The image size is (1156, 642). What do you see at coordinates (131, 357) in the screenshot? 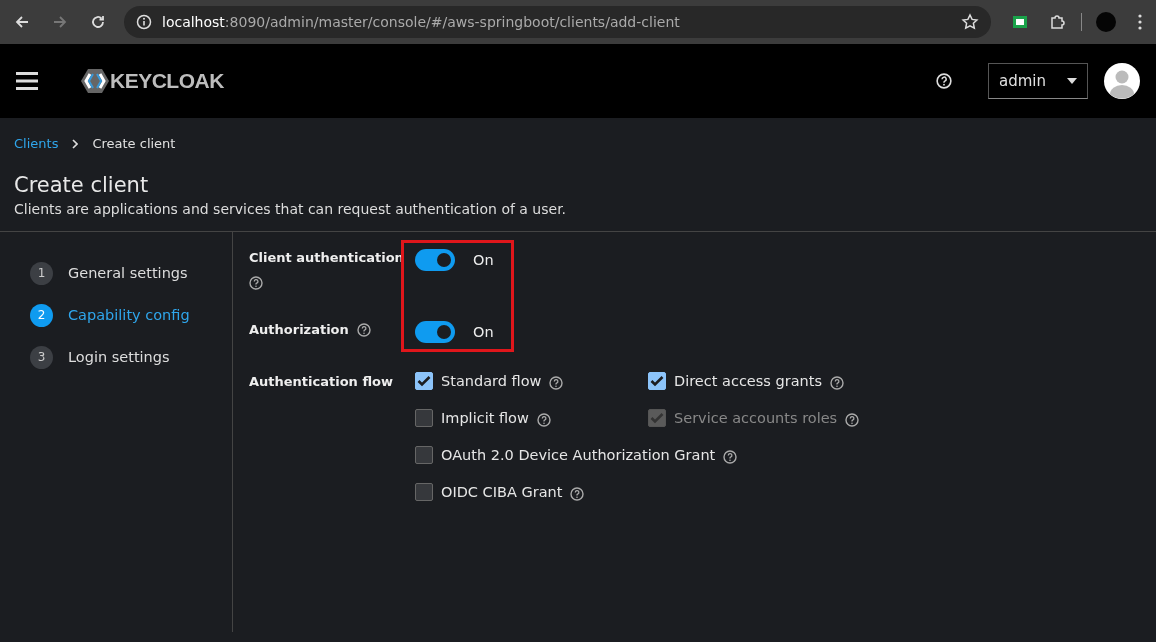
I see `wizard-step: 3 Login settings` at bounding box center [131, 357].